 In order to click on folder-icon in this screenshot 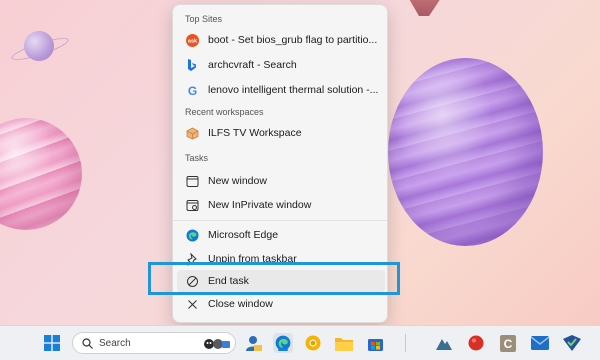, I will do `click(344, 344)`.